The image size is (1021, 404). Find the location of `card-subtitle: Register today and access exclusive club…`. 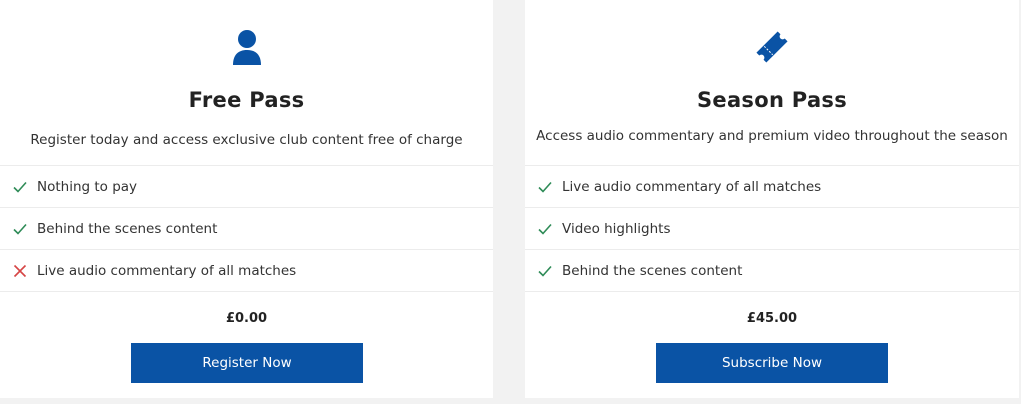

card-subtitle: Register today and access exclusive club… is located at coordinates (246, 140).